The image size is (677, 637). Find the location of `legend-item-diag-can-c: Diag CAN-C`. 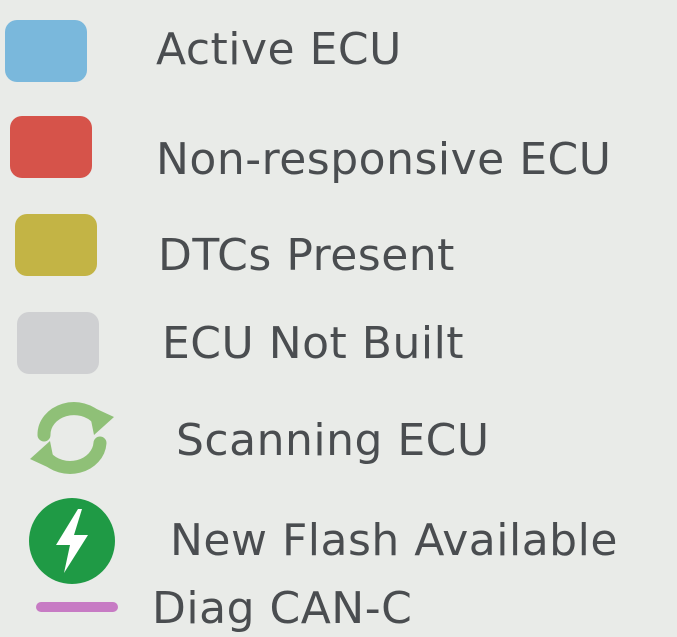

legend-item-diag-can-c: Diag CAN-C is located at coordinates (338, 611).